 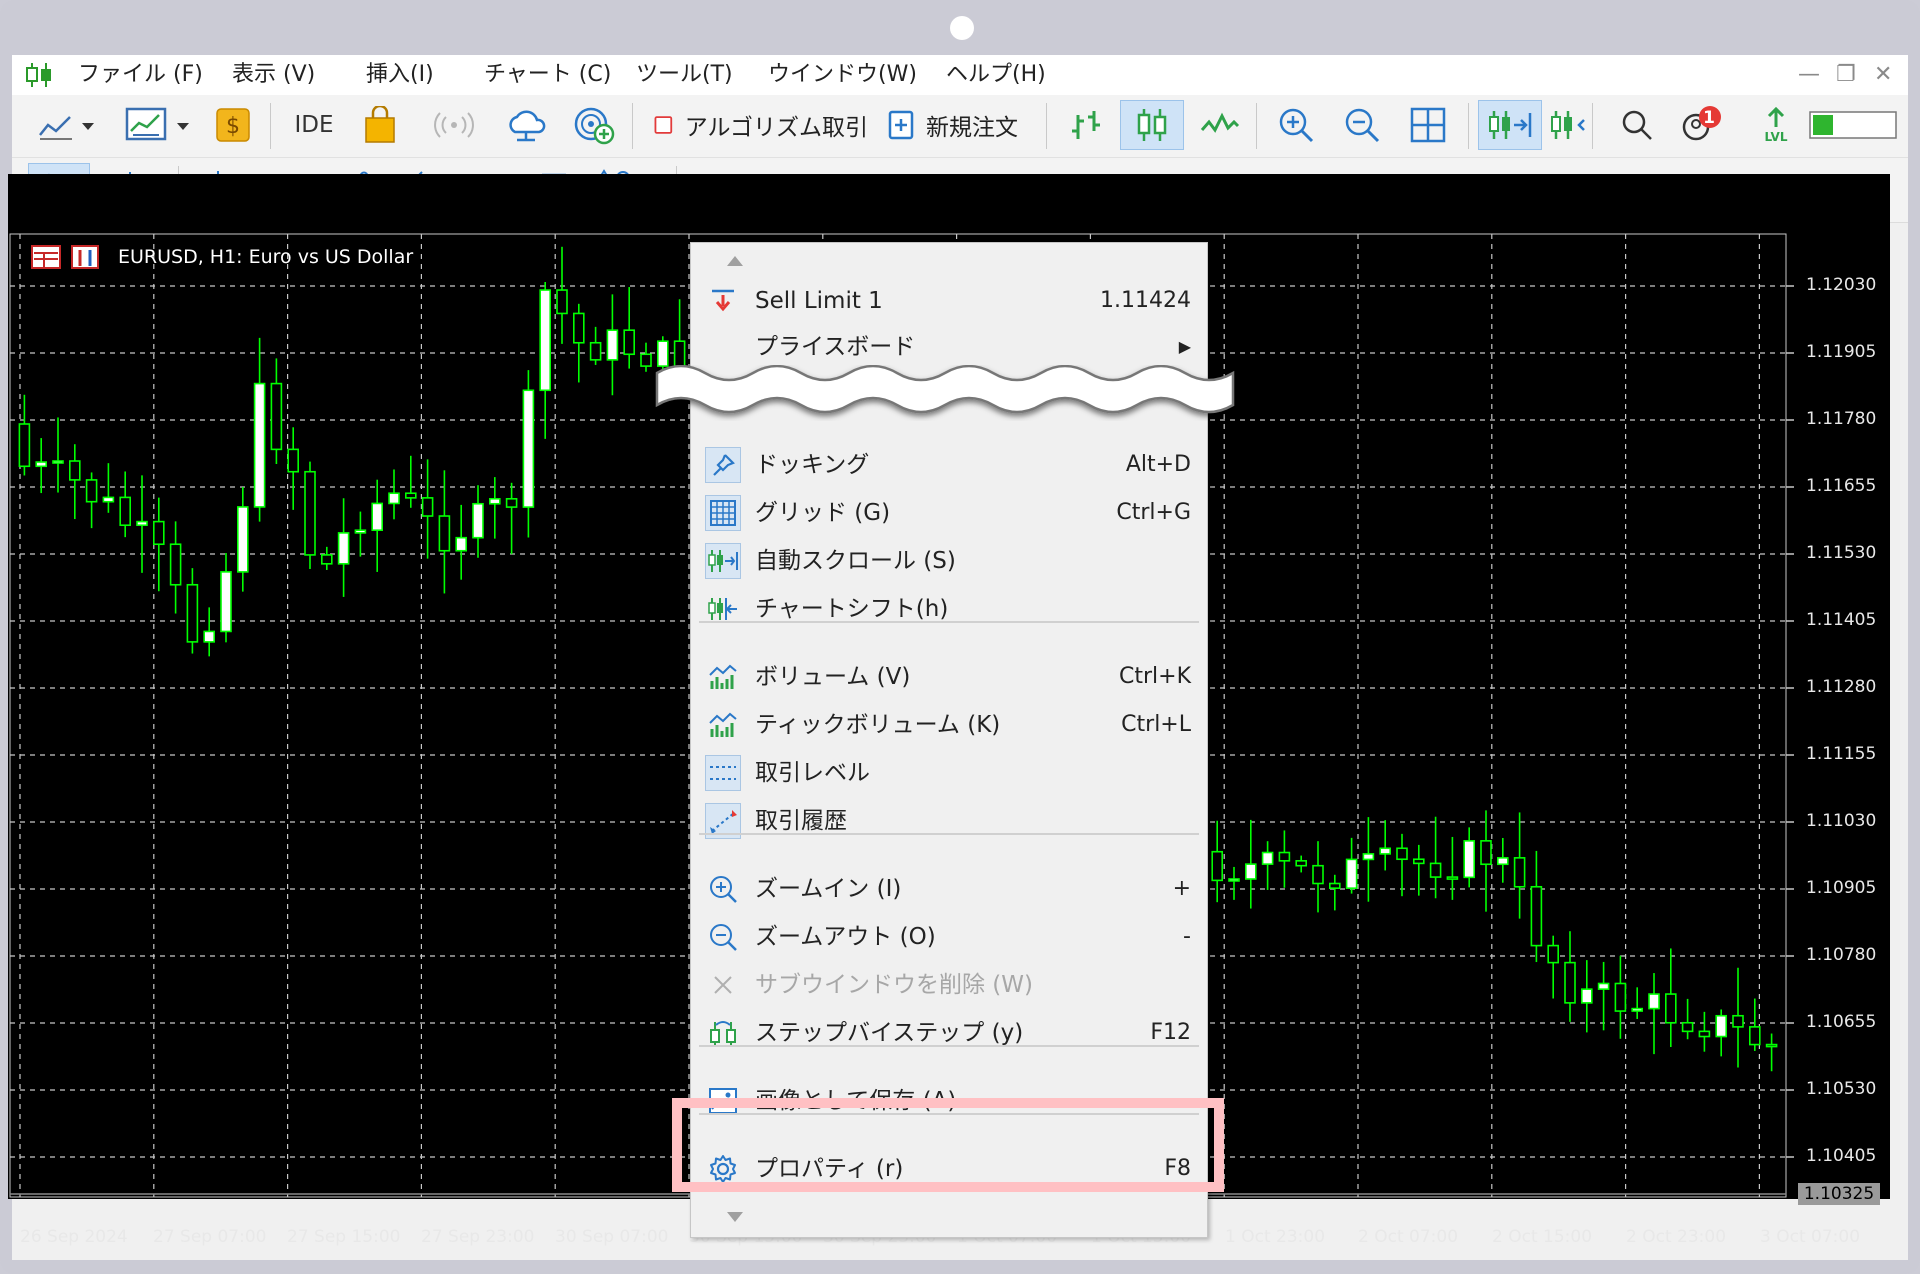 What do you see at coordinates (949, 1046) in the screenshot?
I see `menu-separator` at bounding box center [949, 1046].